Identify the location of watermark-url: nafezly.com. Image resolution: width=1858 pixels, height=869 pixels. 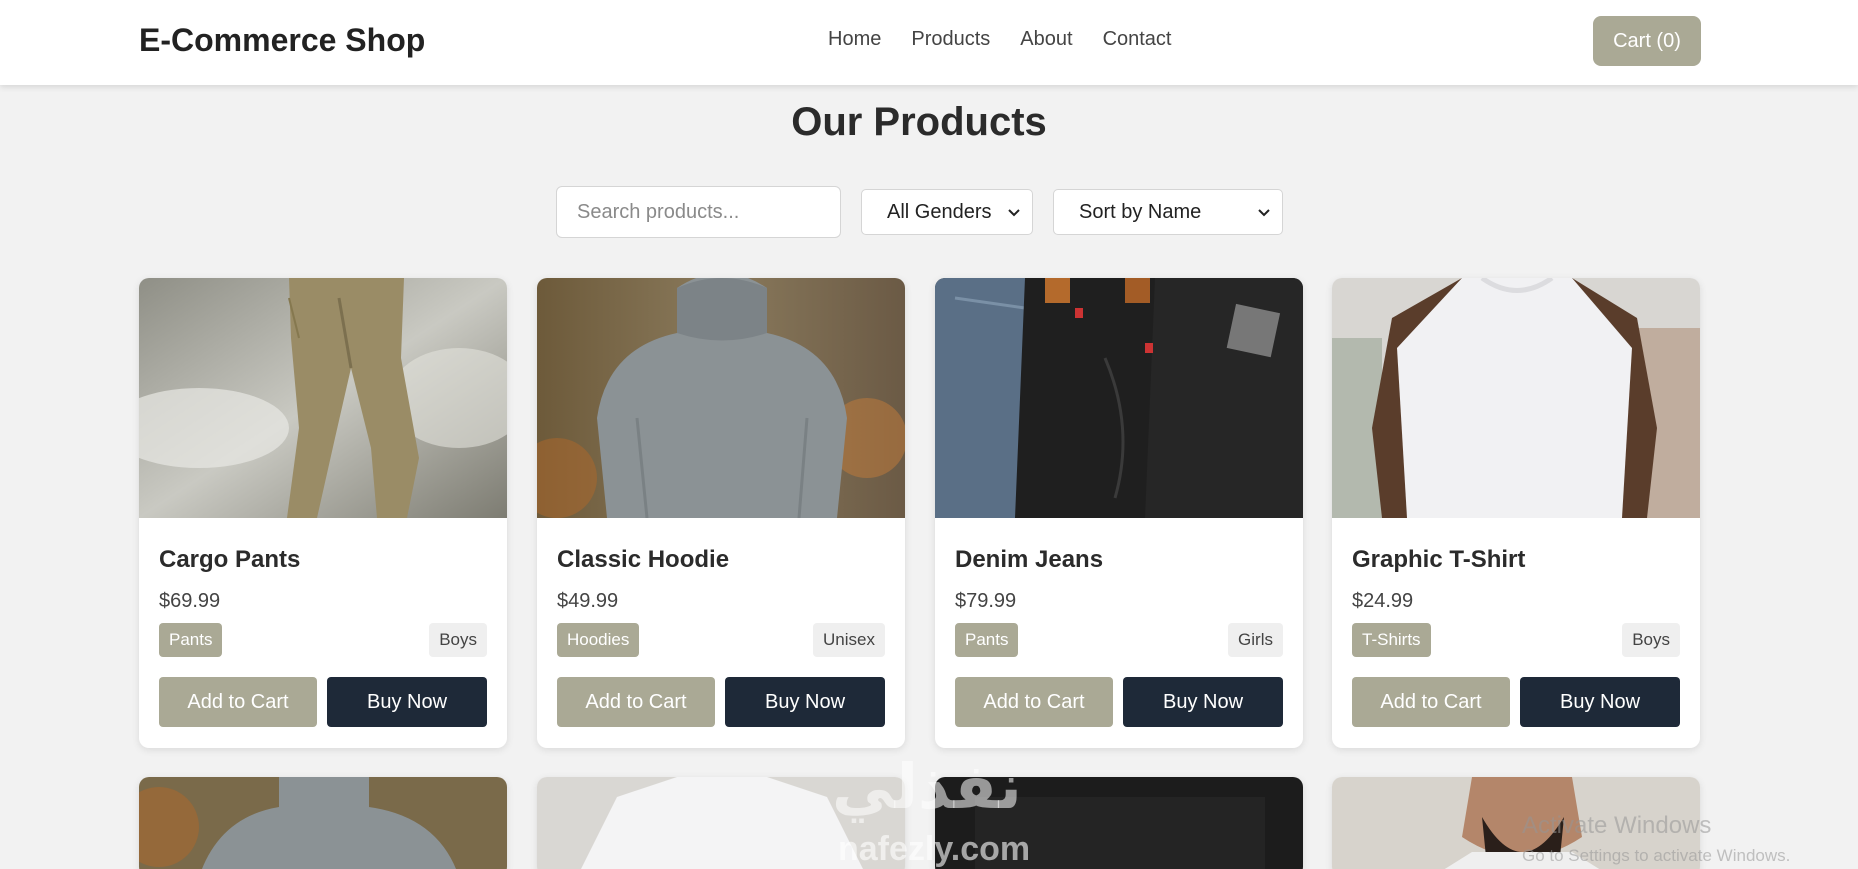
(934, 849).